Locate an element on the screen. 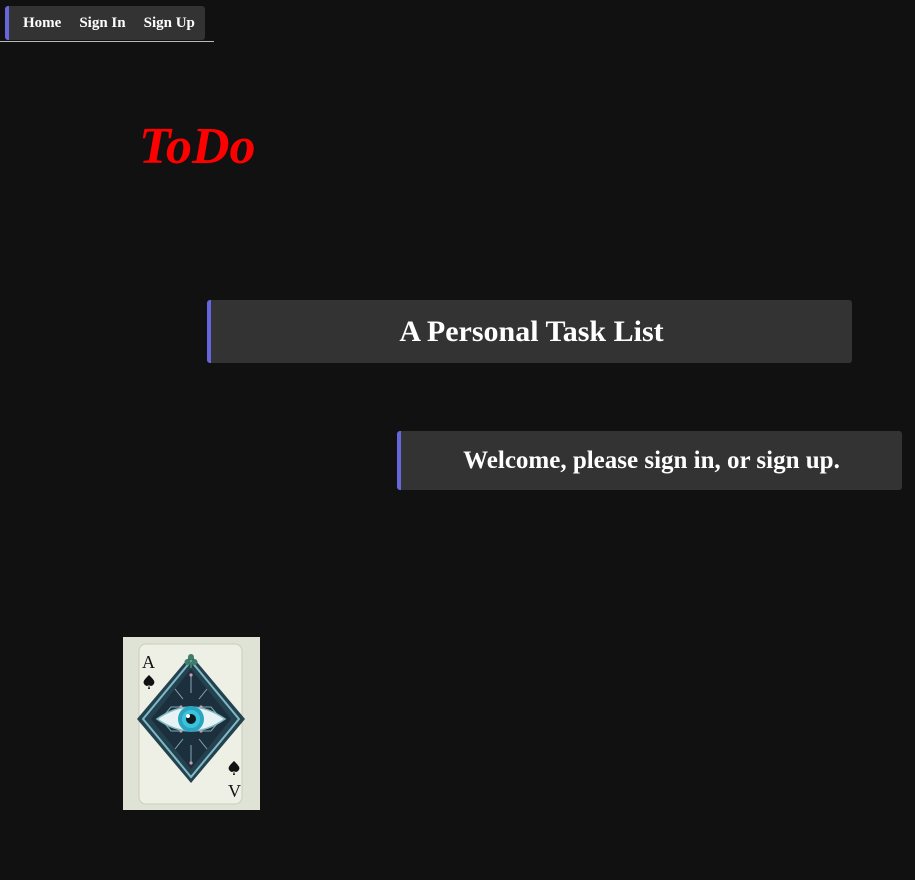 This screenshot has height=880, width=915. corner-rank-bottom: V is located at coordinates (234, 781).